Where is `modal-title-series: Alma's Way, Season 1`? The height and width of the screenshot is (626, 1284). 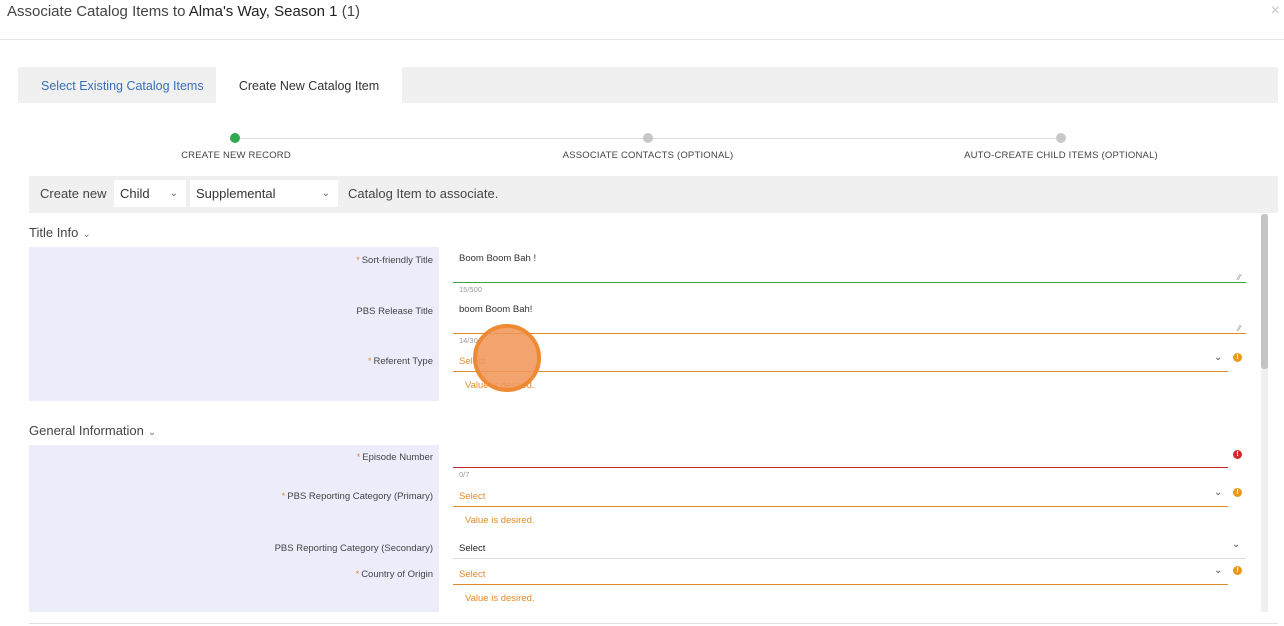 modal-title-series: Alma's Way, Season 1 is located at coordinates (263, 11).